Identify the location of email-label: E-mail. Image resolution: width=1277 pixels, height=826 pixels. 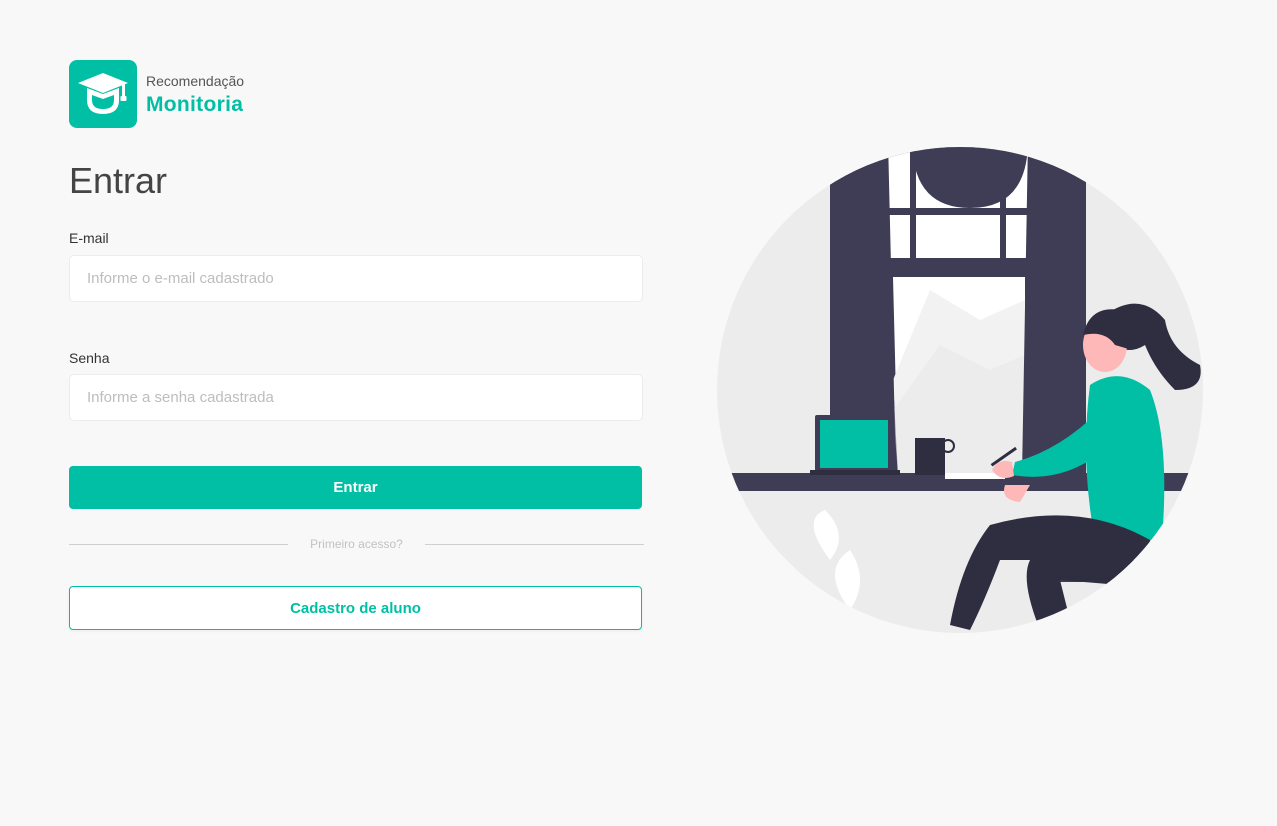
(89, 238).